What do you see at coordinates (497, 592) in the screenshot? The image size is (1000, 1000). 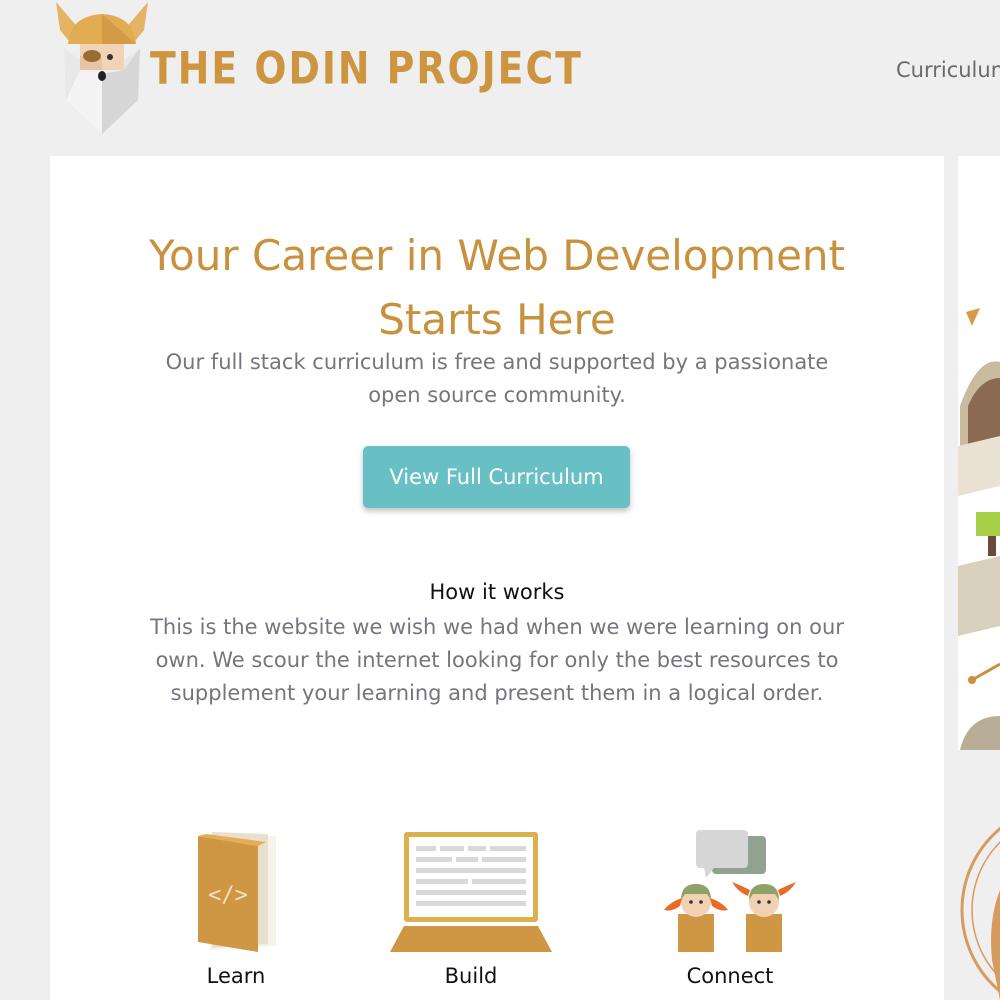 I see `how-it-works-title: How it works` at bounding box center [497, 592].